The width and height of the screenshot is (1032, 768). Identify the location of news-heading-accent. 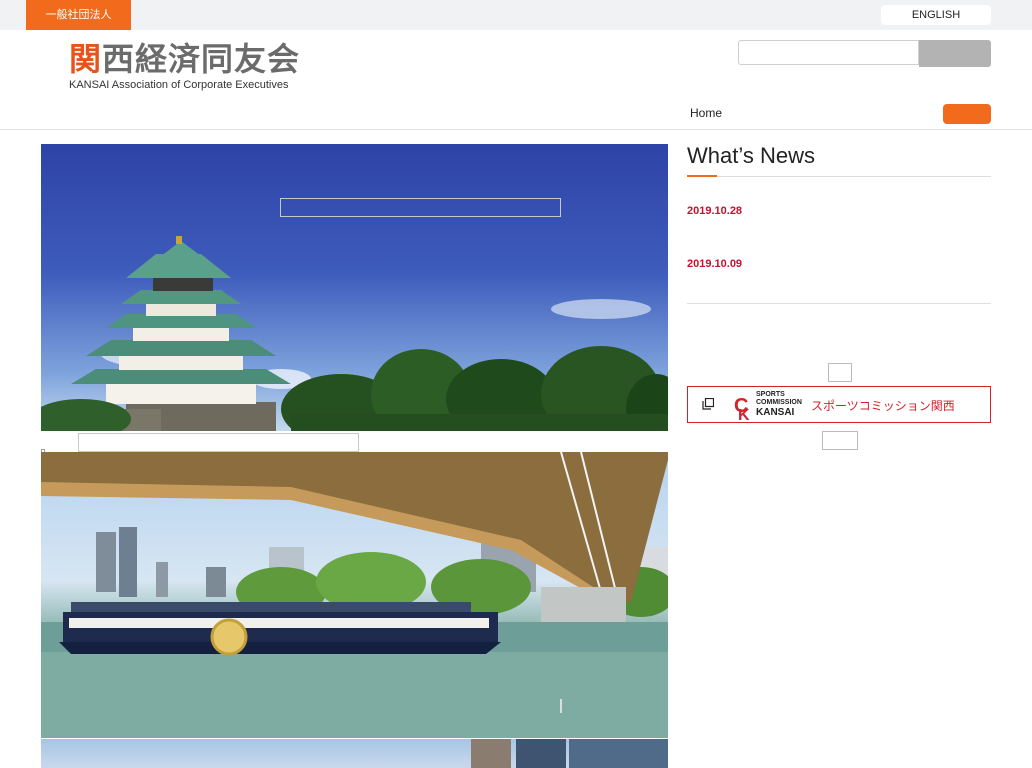
(702, 176).